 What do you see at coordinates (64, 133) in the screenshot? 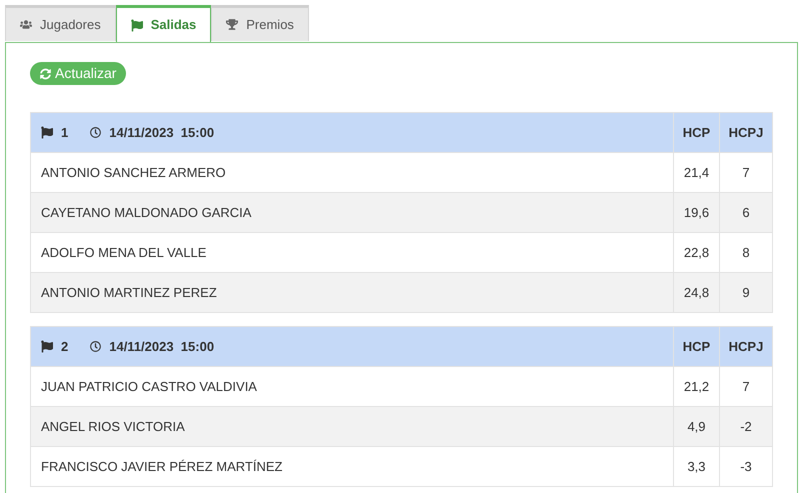
I see `group-number: 1` at bounding box center [64, 133].